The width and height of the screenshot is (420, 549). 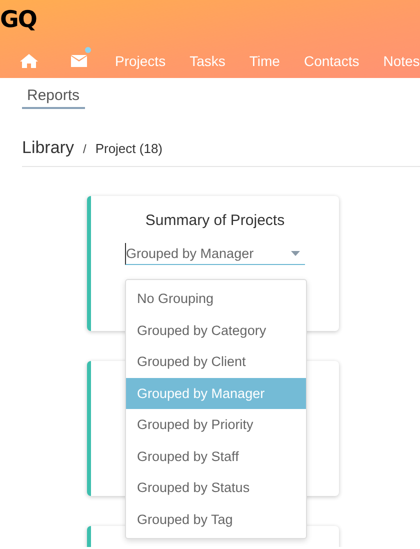 What do you see at coordinates (215, 254) in the screenshot?
I see `grouping-dropdown: Grouped by Manager` at bounding box center [215, 254].